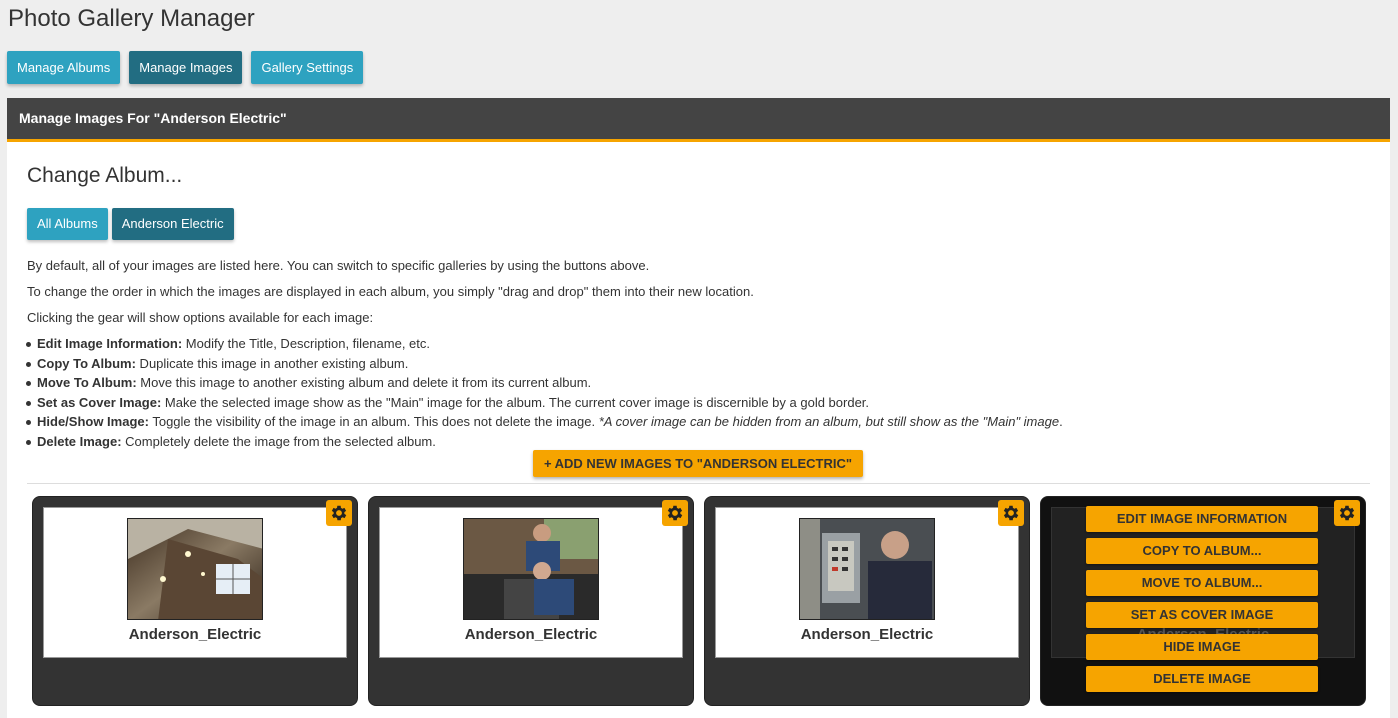 This screenshot has width=1398, height=718. I want to click on edit-image-information-button: EDIT IMAGE INFORMATION, so click(1202, 519).